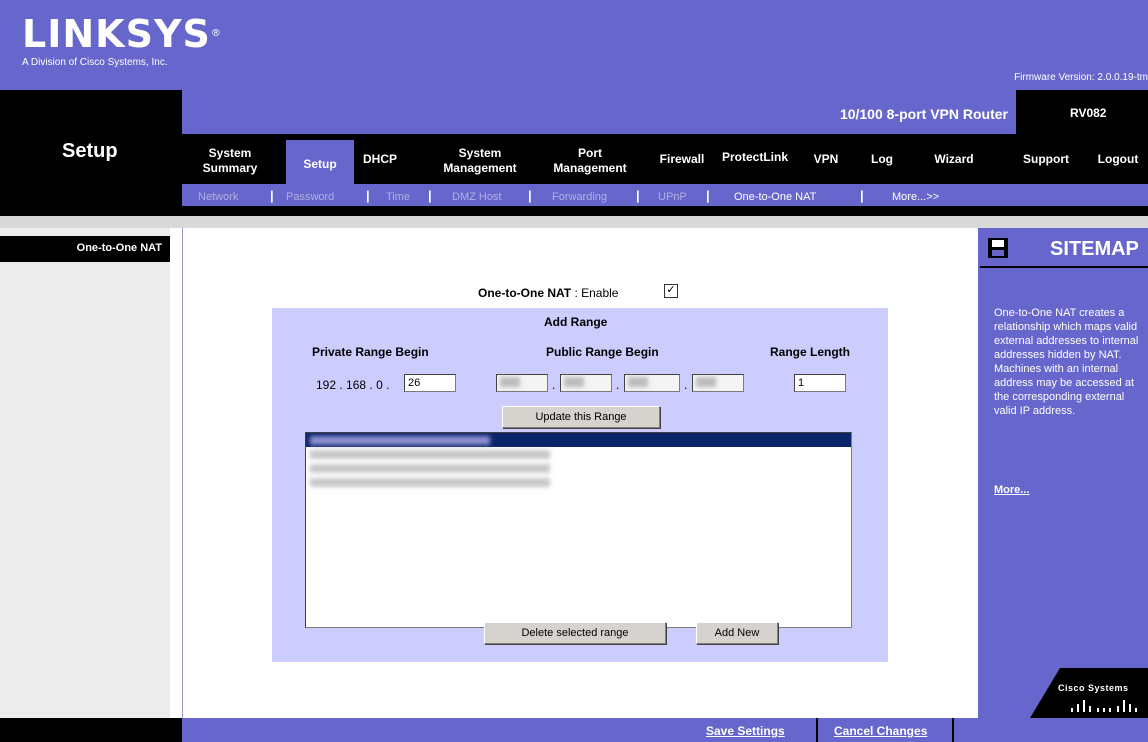 This screenshot has width=1148, height=742. Describe the element at coordinates (586, 383) in the screenshot. I see `public-ip-octet-2-input` at that location.